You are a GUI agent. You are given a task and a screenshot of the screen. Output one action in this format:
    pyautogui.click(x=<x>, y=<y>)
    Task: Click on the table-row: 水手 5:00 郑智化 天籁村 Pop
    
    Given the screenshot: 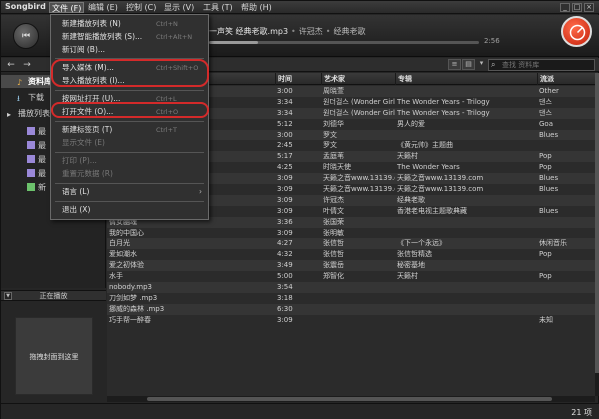 What is the action you would take?
    pyautogui.click(x=351, y=277)
    